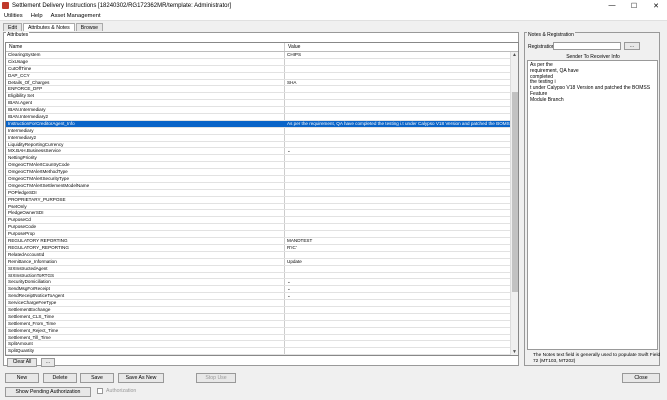 Image resolution: width=667 pixels, height=400 pixels. Describe the element at coordinates (262, 214) in the screenshot. I see `table-row: PledgeOwnerSDI` at that location.